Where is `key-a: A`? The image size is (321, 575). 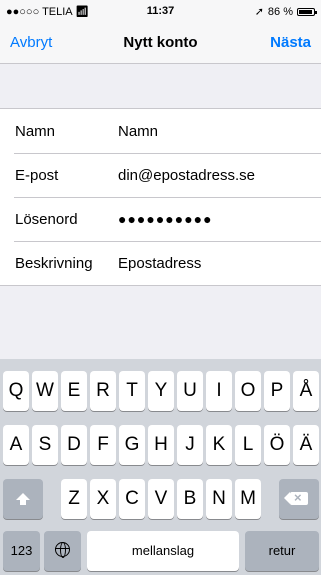 key-a: A is located at coordinates (16, 445).